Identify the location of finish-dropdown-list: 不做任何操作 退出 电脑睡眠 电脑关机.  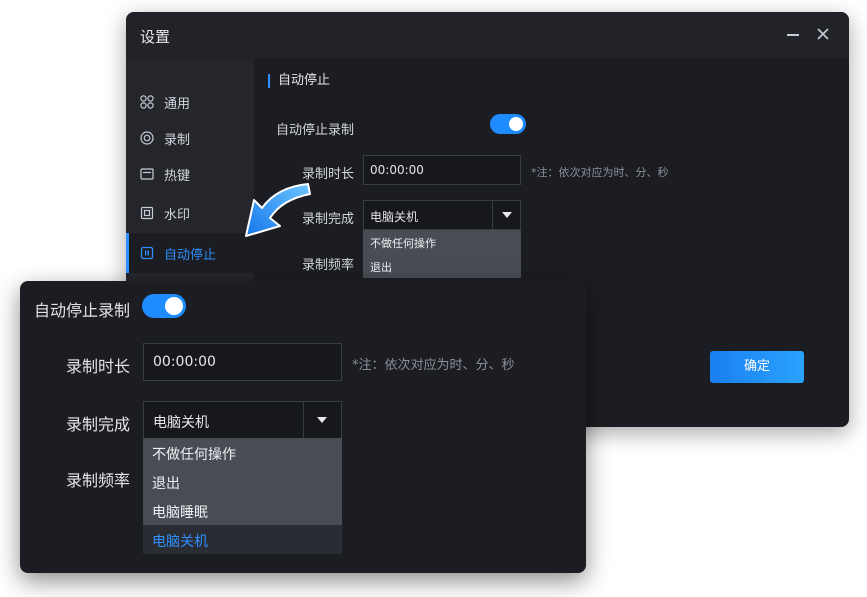
(242, 496).